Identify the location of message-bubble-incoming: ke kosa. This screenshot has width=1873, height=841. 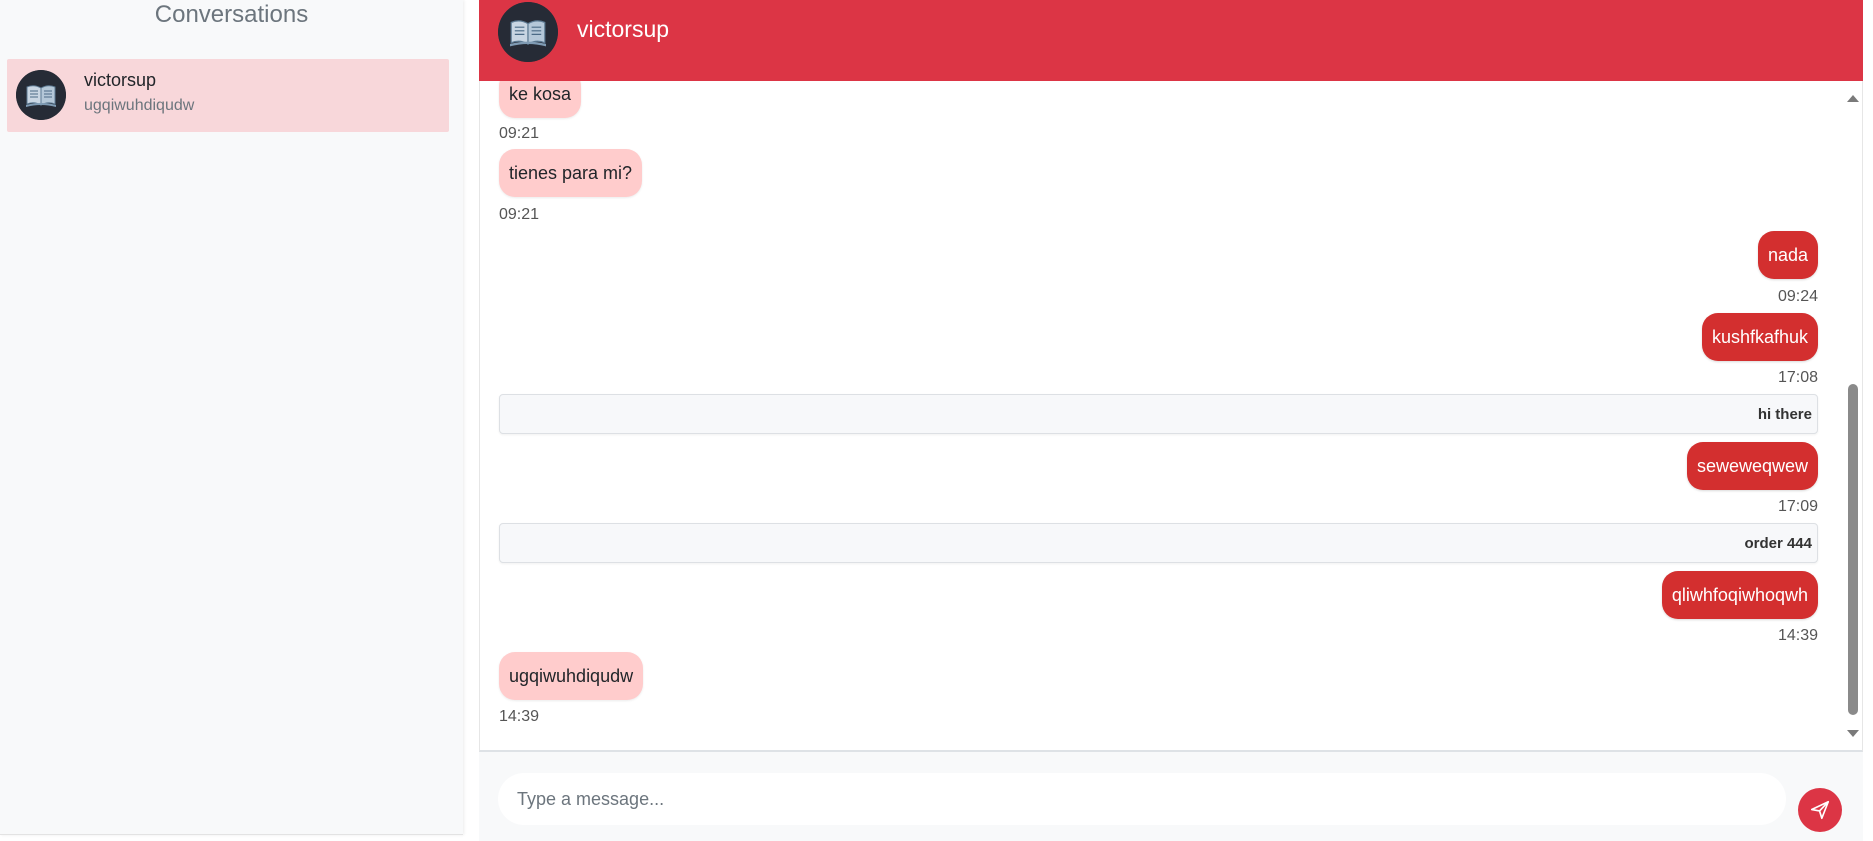
(540, 99).